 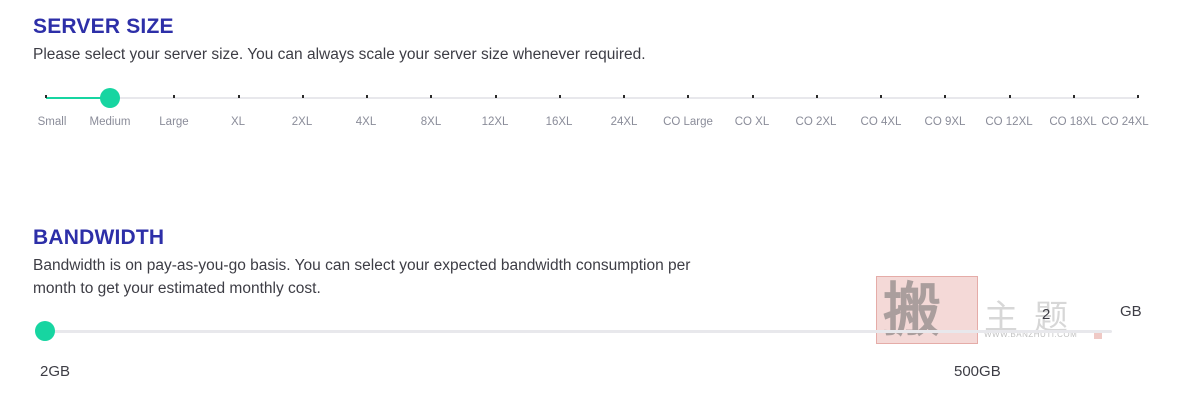 What do you see at coordinates (52, 122) in the screenshot?
I see `server-size-option-label: Small` at bounding box center [52, 122].